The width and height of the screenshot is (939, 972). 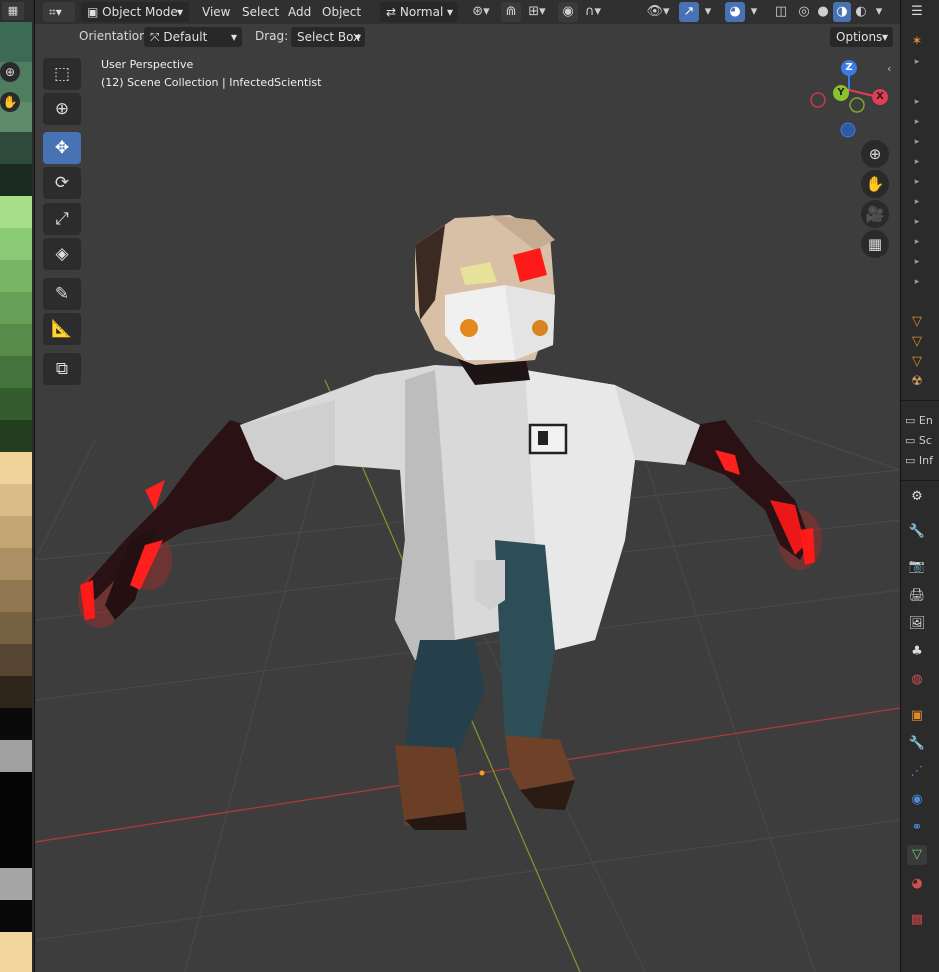 What do you see at coordinates (917, 532) in the screenshot?
I see `tool-properties-icon: 🔧` at bounding box center [917, 532].